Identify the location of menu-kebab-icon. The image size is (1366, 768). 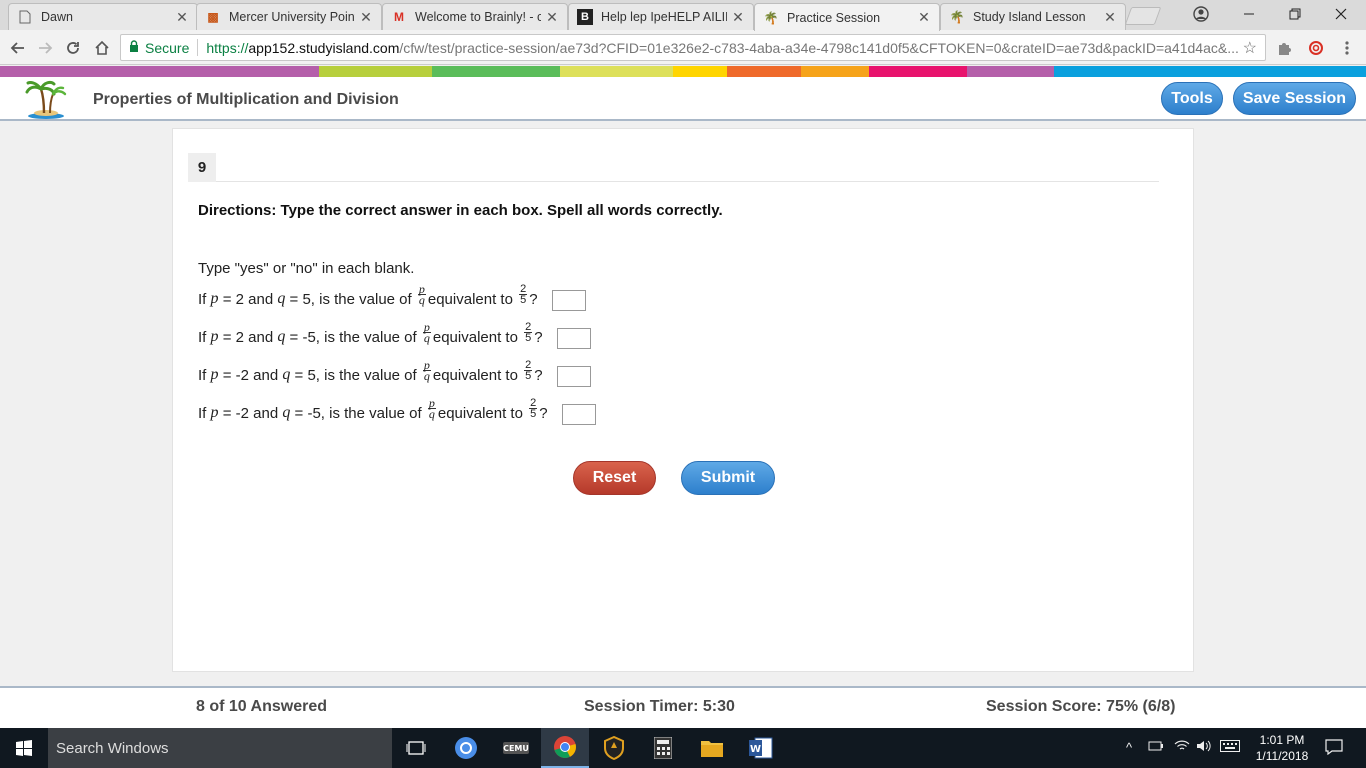
(1347, 48).